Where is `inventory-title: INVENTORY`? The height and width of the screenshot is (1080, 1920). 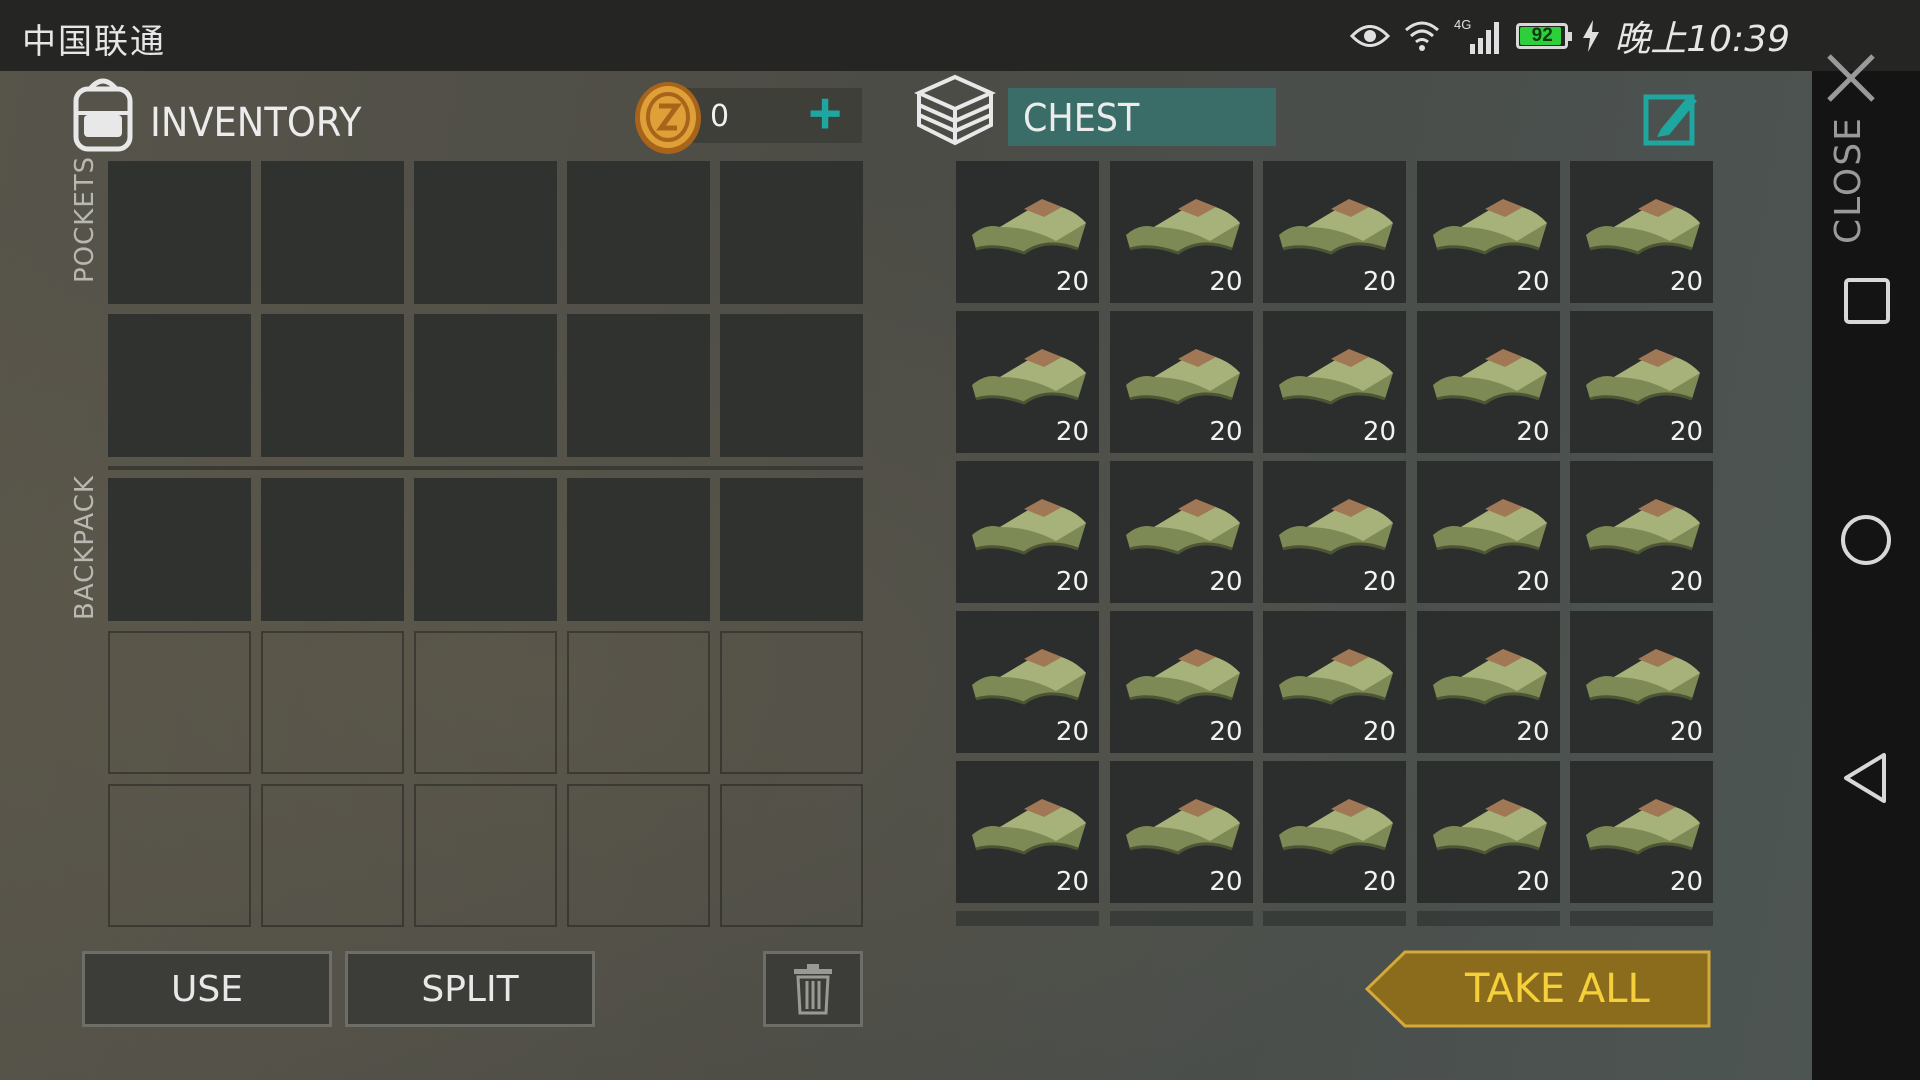
inventory-title: INVENTORY is located at coordinates (256, 123).